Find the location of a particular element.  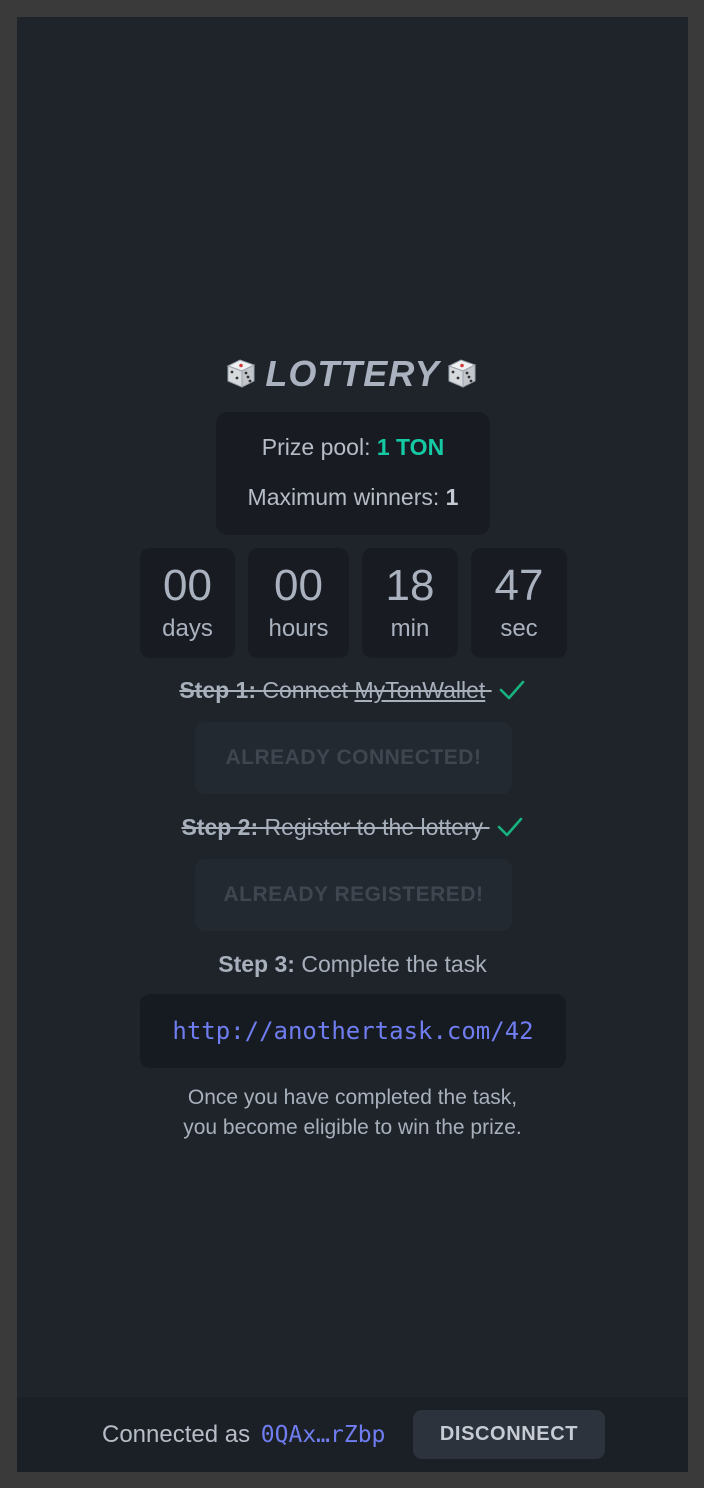

connected-label: Connected as is located at coordinates (176, 1434).